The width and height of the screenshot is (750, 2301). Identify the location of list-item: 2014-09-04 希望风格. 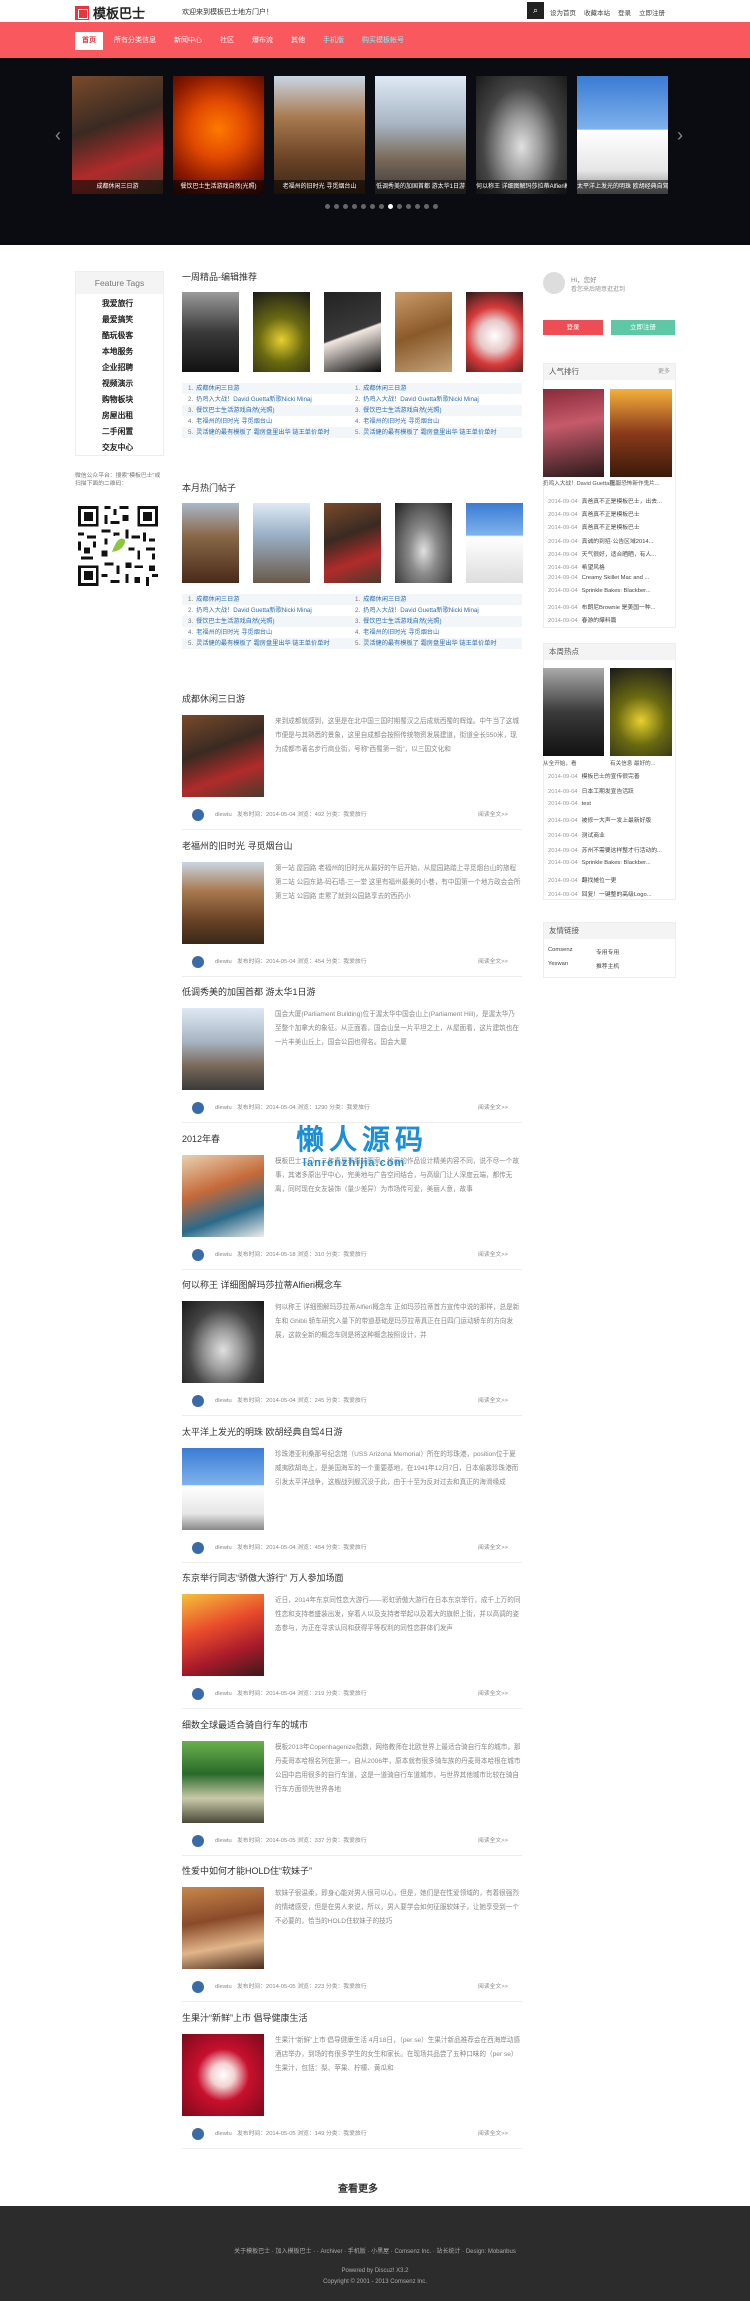
(576, 566).